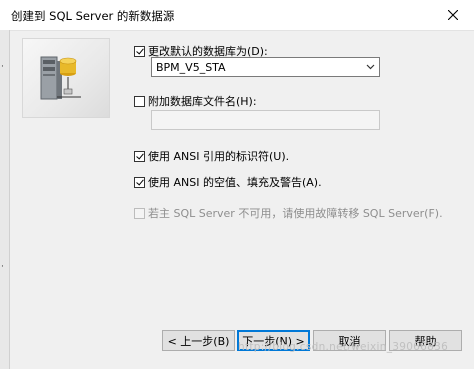 The width and height of the screenshot is (474, 369). I want to click on ansi-nulls-label: 使用 ANSI 的空值、填充及警告(A)., so click(235, 182).